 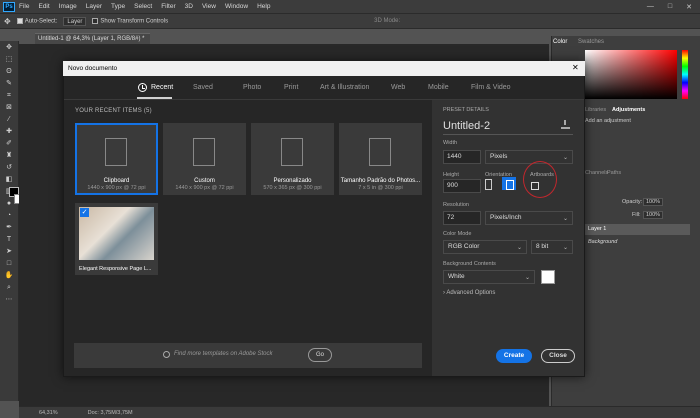 I want to click on frame-tool-icon: ⊠, so click(x=9, y=108).